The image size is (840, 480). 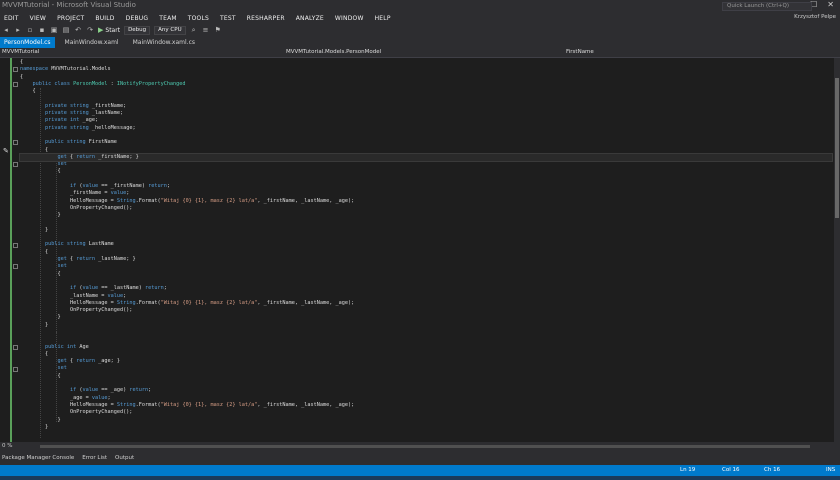 I want to click on horizontal-scrollbar: 0 %, so click(x=420, y=446).